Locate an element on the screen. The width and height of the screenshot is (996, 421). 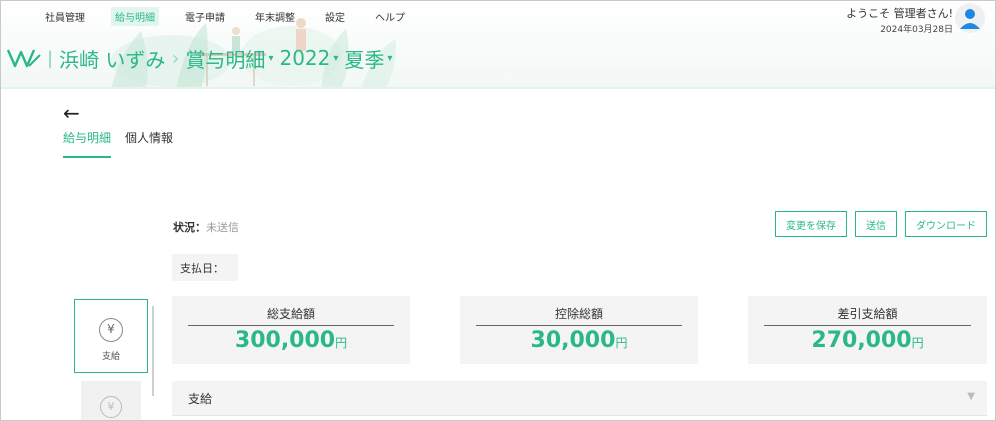
send-button: 送信 is located at coordinates (876, 224).